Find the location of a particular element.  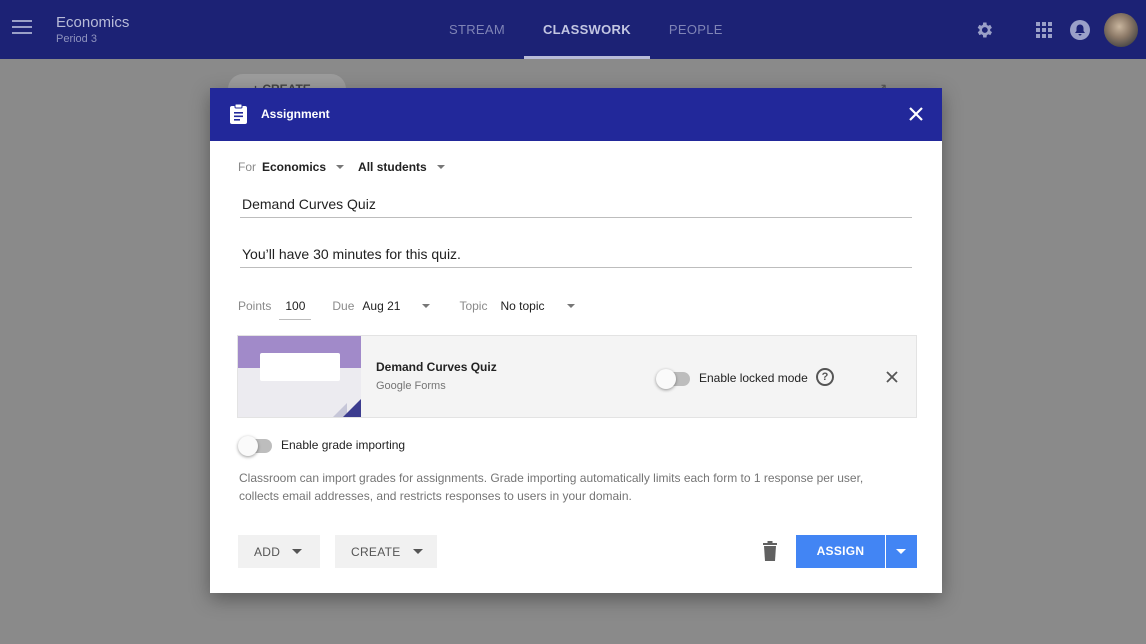

user-avatar is located at coordinates (1121, 29).